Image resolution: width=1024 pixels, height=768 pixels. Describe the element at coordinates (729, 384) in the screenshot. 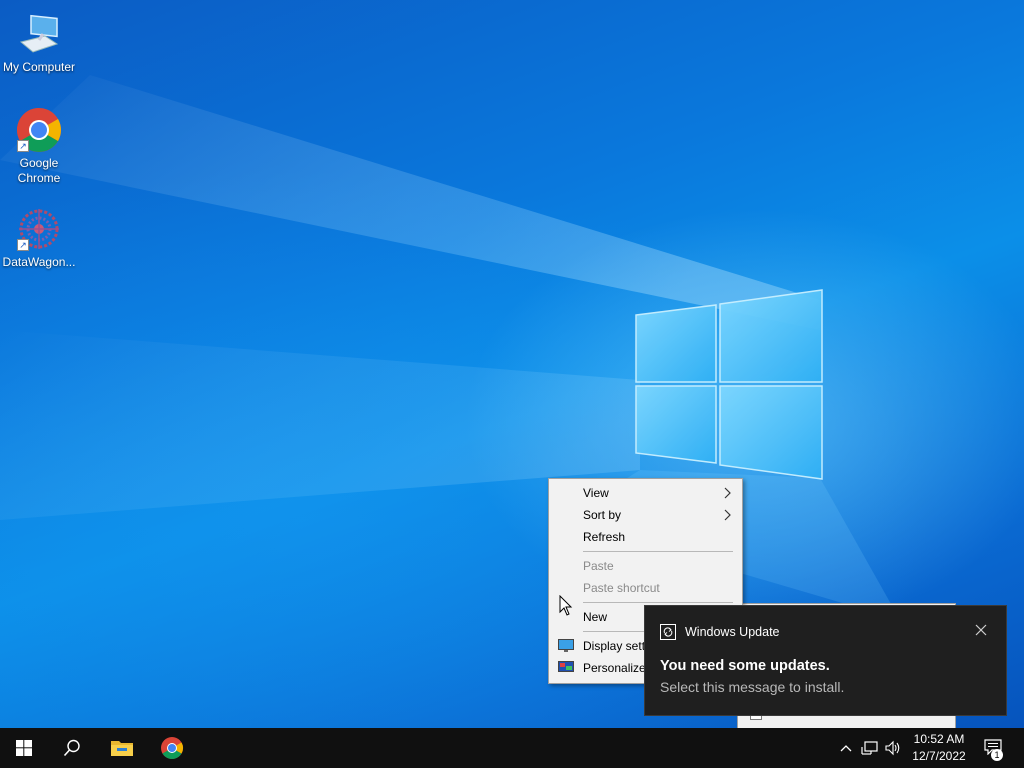

I see `windows-logo-wallpaper` at that location.